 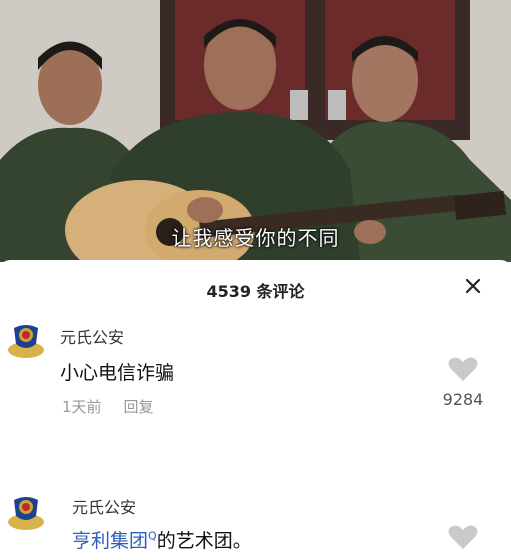 What do you see at coordinates (255, 291) in the screenshot?
I see `comments-count-title: 4539 条评论` at bounding box center [255, 291].